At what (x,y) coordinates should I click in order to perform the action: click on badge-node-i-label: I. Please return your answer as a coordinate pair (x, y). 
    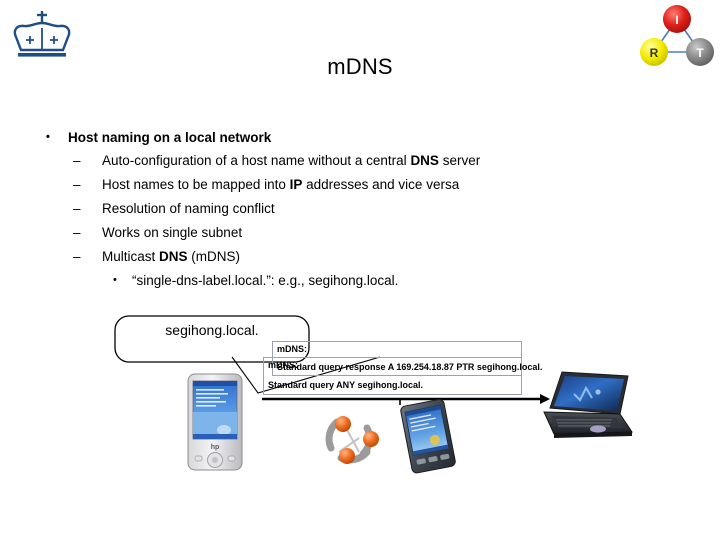
    Looking at the image, I should click on (676, 20).